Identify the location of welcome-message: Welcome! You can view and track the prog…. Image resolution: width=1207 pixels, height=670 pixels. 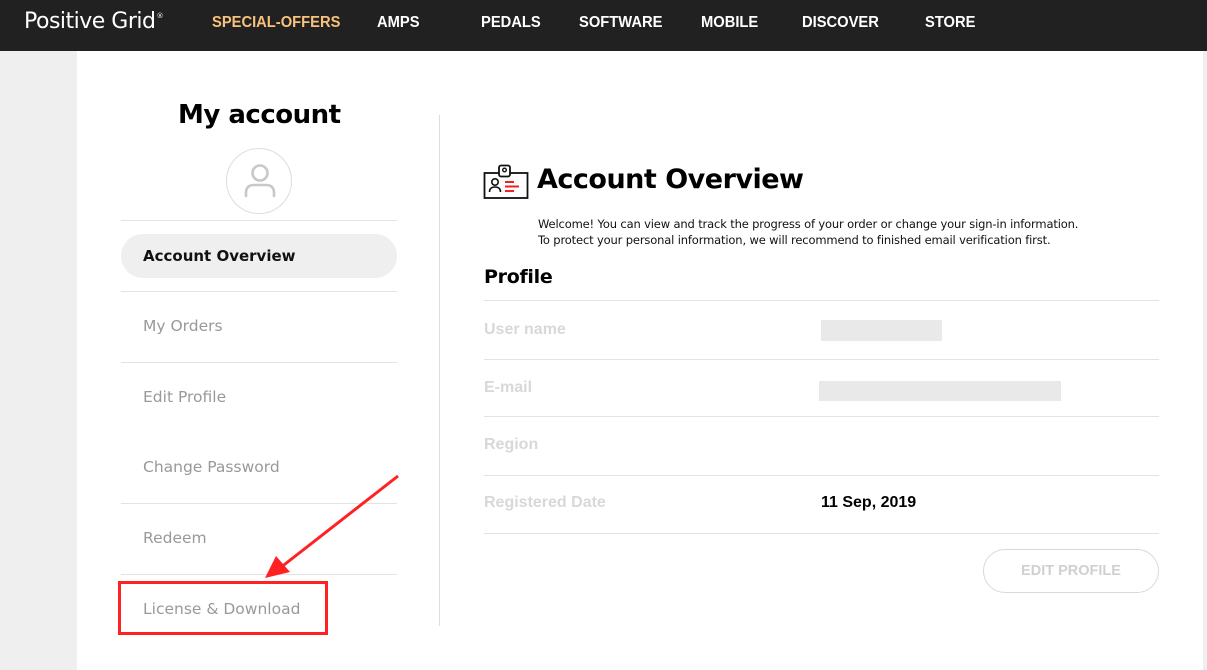
(808, 232).